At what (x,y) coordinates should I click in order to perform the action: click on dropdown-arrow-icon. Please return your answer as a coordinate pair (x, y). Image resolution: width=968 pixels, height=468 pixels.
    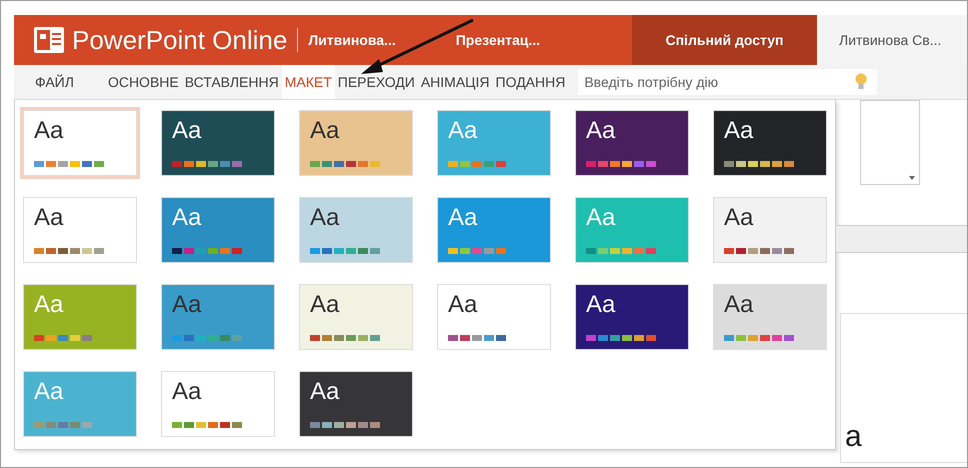
    Looking at the image, I should click on (912, 178).